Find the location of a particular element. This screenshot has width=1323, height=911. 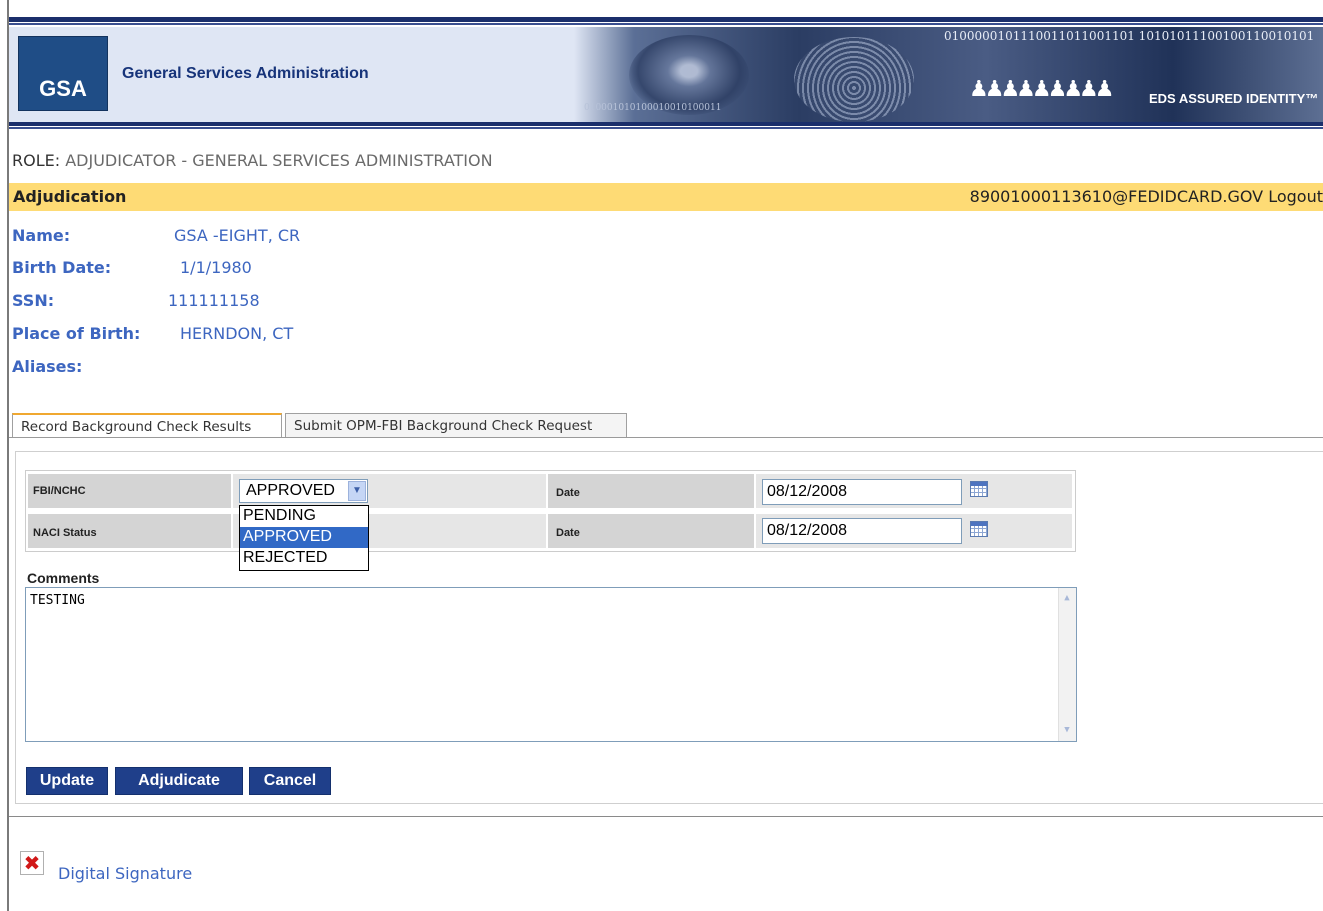

digital-signature-link: Digital Signature is located at coordinates (125, 873).